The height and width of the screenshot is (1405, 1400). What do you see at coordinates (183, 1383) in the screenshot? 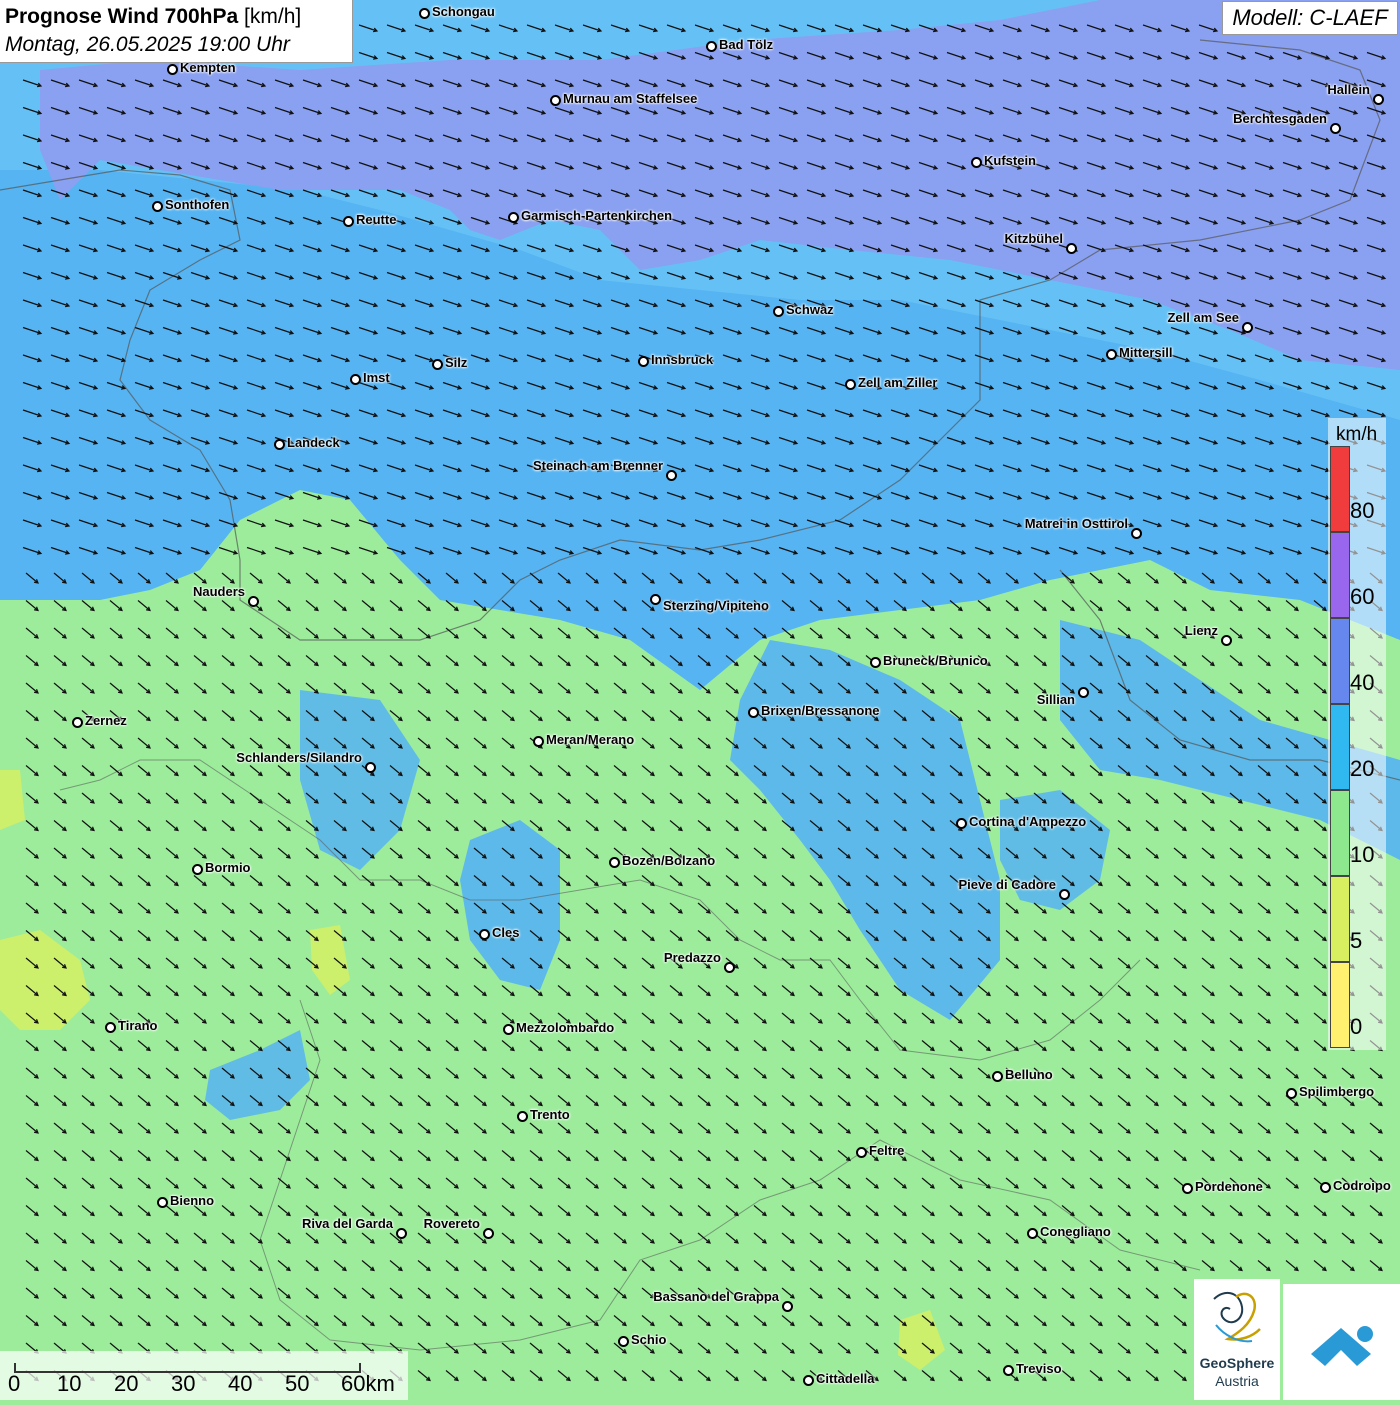
I see `scale-label: 30` at bounding box center [183, 1383].